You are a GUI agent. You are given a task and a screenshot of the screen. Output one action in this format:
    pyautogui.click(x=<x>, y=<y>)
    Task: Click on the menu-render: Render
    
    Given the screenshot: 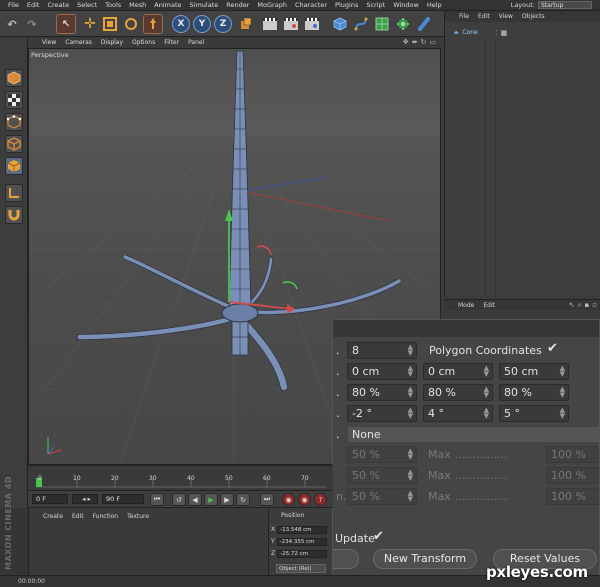 What is the action you would take?
    pyautogui.click(x=237, y=5)
    